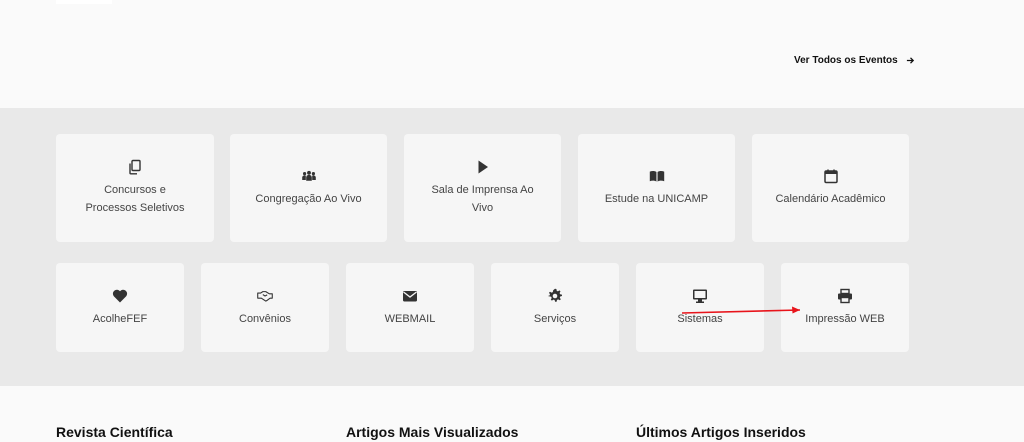 Image resolution: width=1024 pixels, height=442 pixels. What do you see at coordinates (700, 307) in the screenshot?
I see `tile-sistemas: Sistemas` at bounding box center [700, 307].